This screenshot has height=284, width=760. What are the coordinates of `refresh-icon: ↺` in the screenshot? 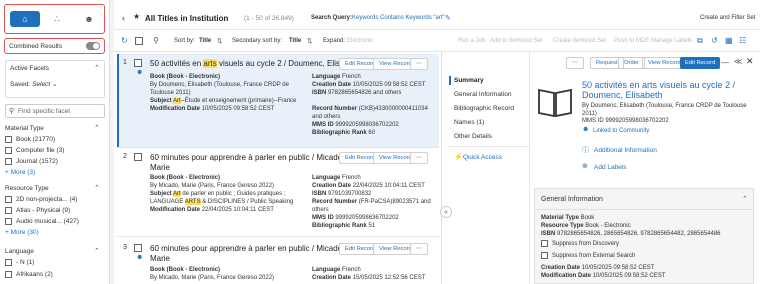 It's located at (714, 40).